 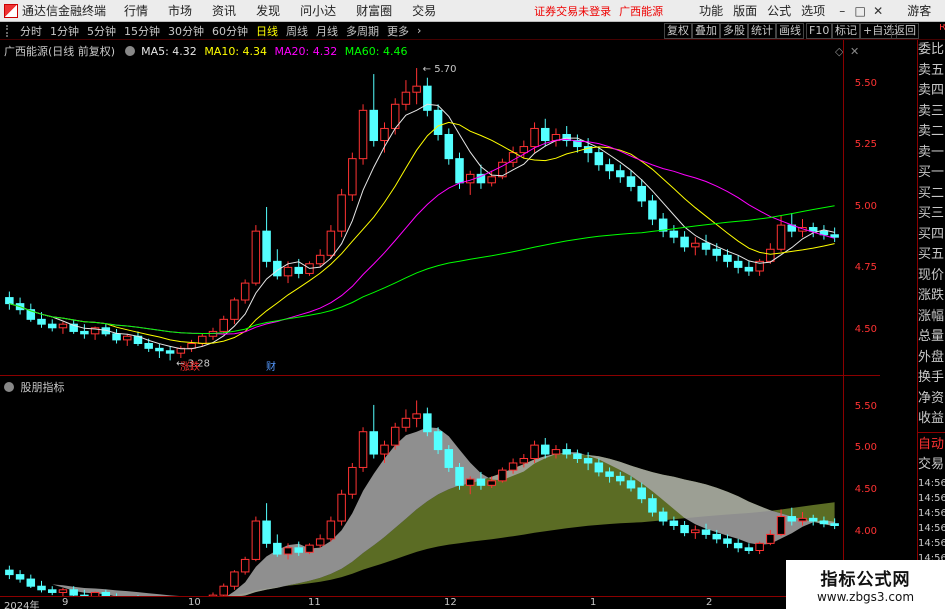 What do you see at coordinates (362, 31) in the screenshot?
I see `period-multi: 多周期` at bounding box center [362, 31].